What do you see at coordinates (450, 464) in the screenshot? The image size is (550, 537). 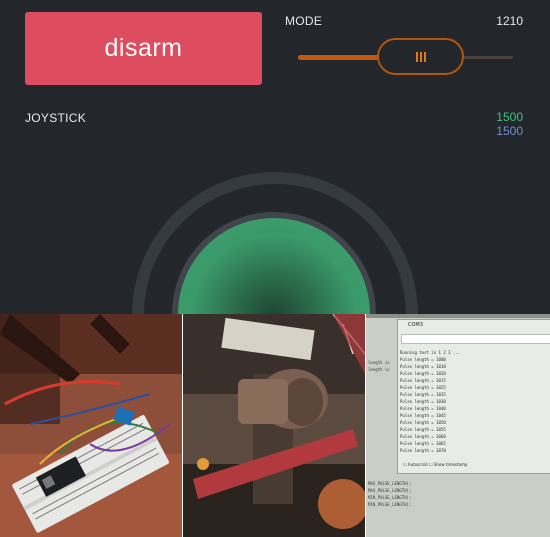 I see `timestamp-label: Show timestamp` at bounding box center [450, 464].